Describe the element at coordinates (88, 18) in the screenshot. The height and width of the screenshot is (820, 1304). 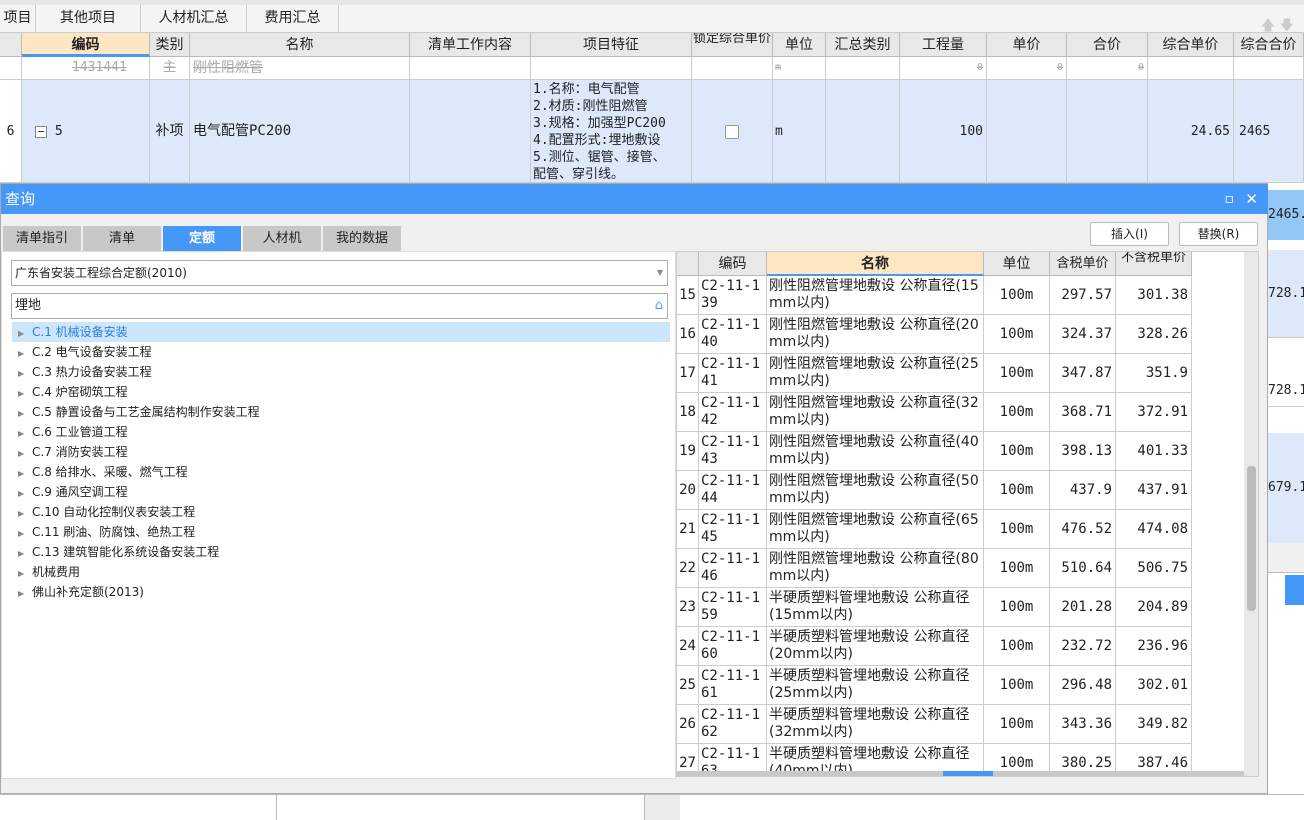
I see `tab-other-items: 其他项目` at that location.